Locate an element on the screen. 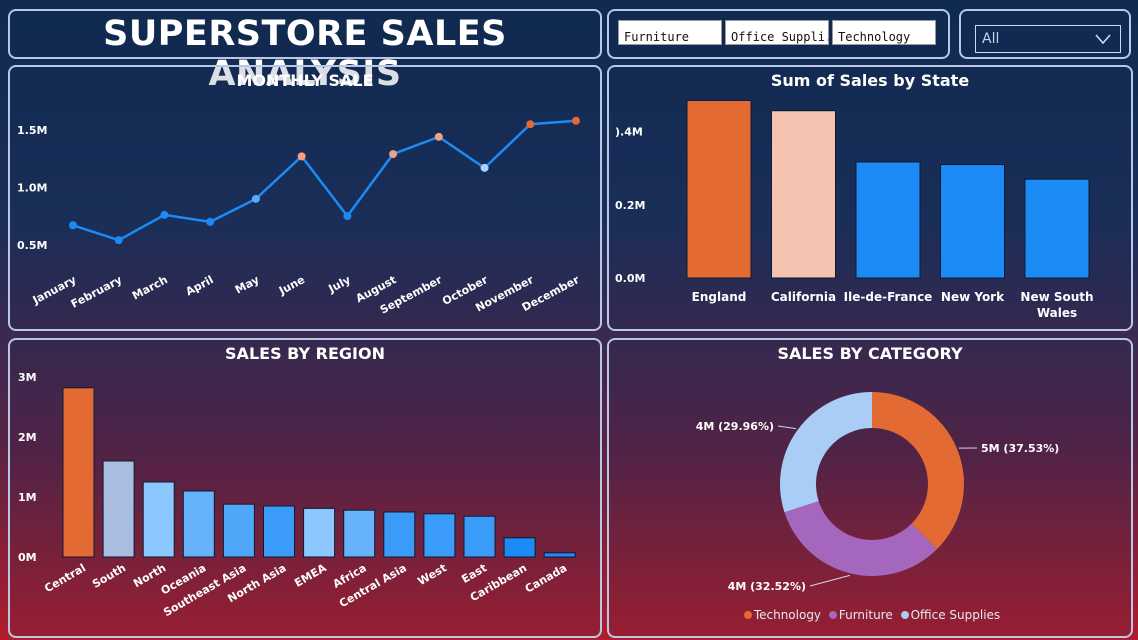  y-tick-label: 0.2M is located at coordinates (630, 205).